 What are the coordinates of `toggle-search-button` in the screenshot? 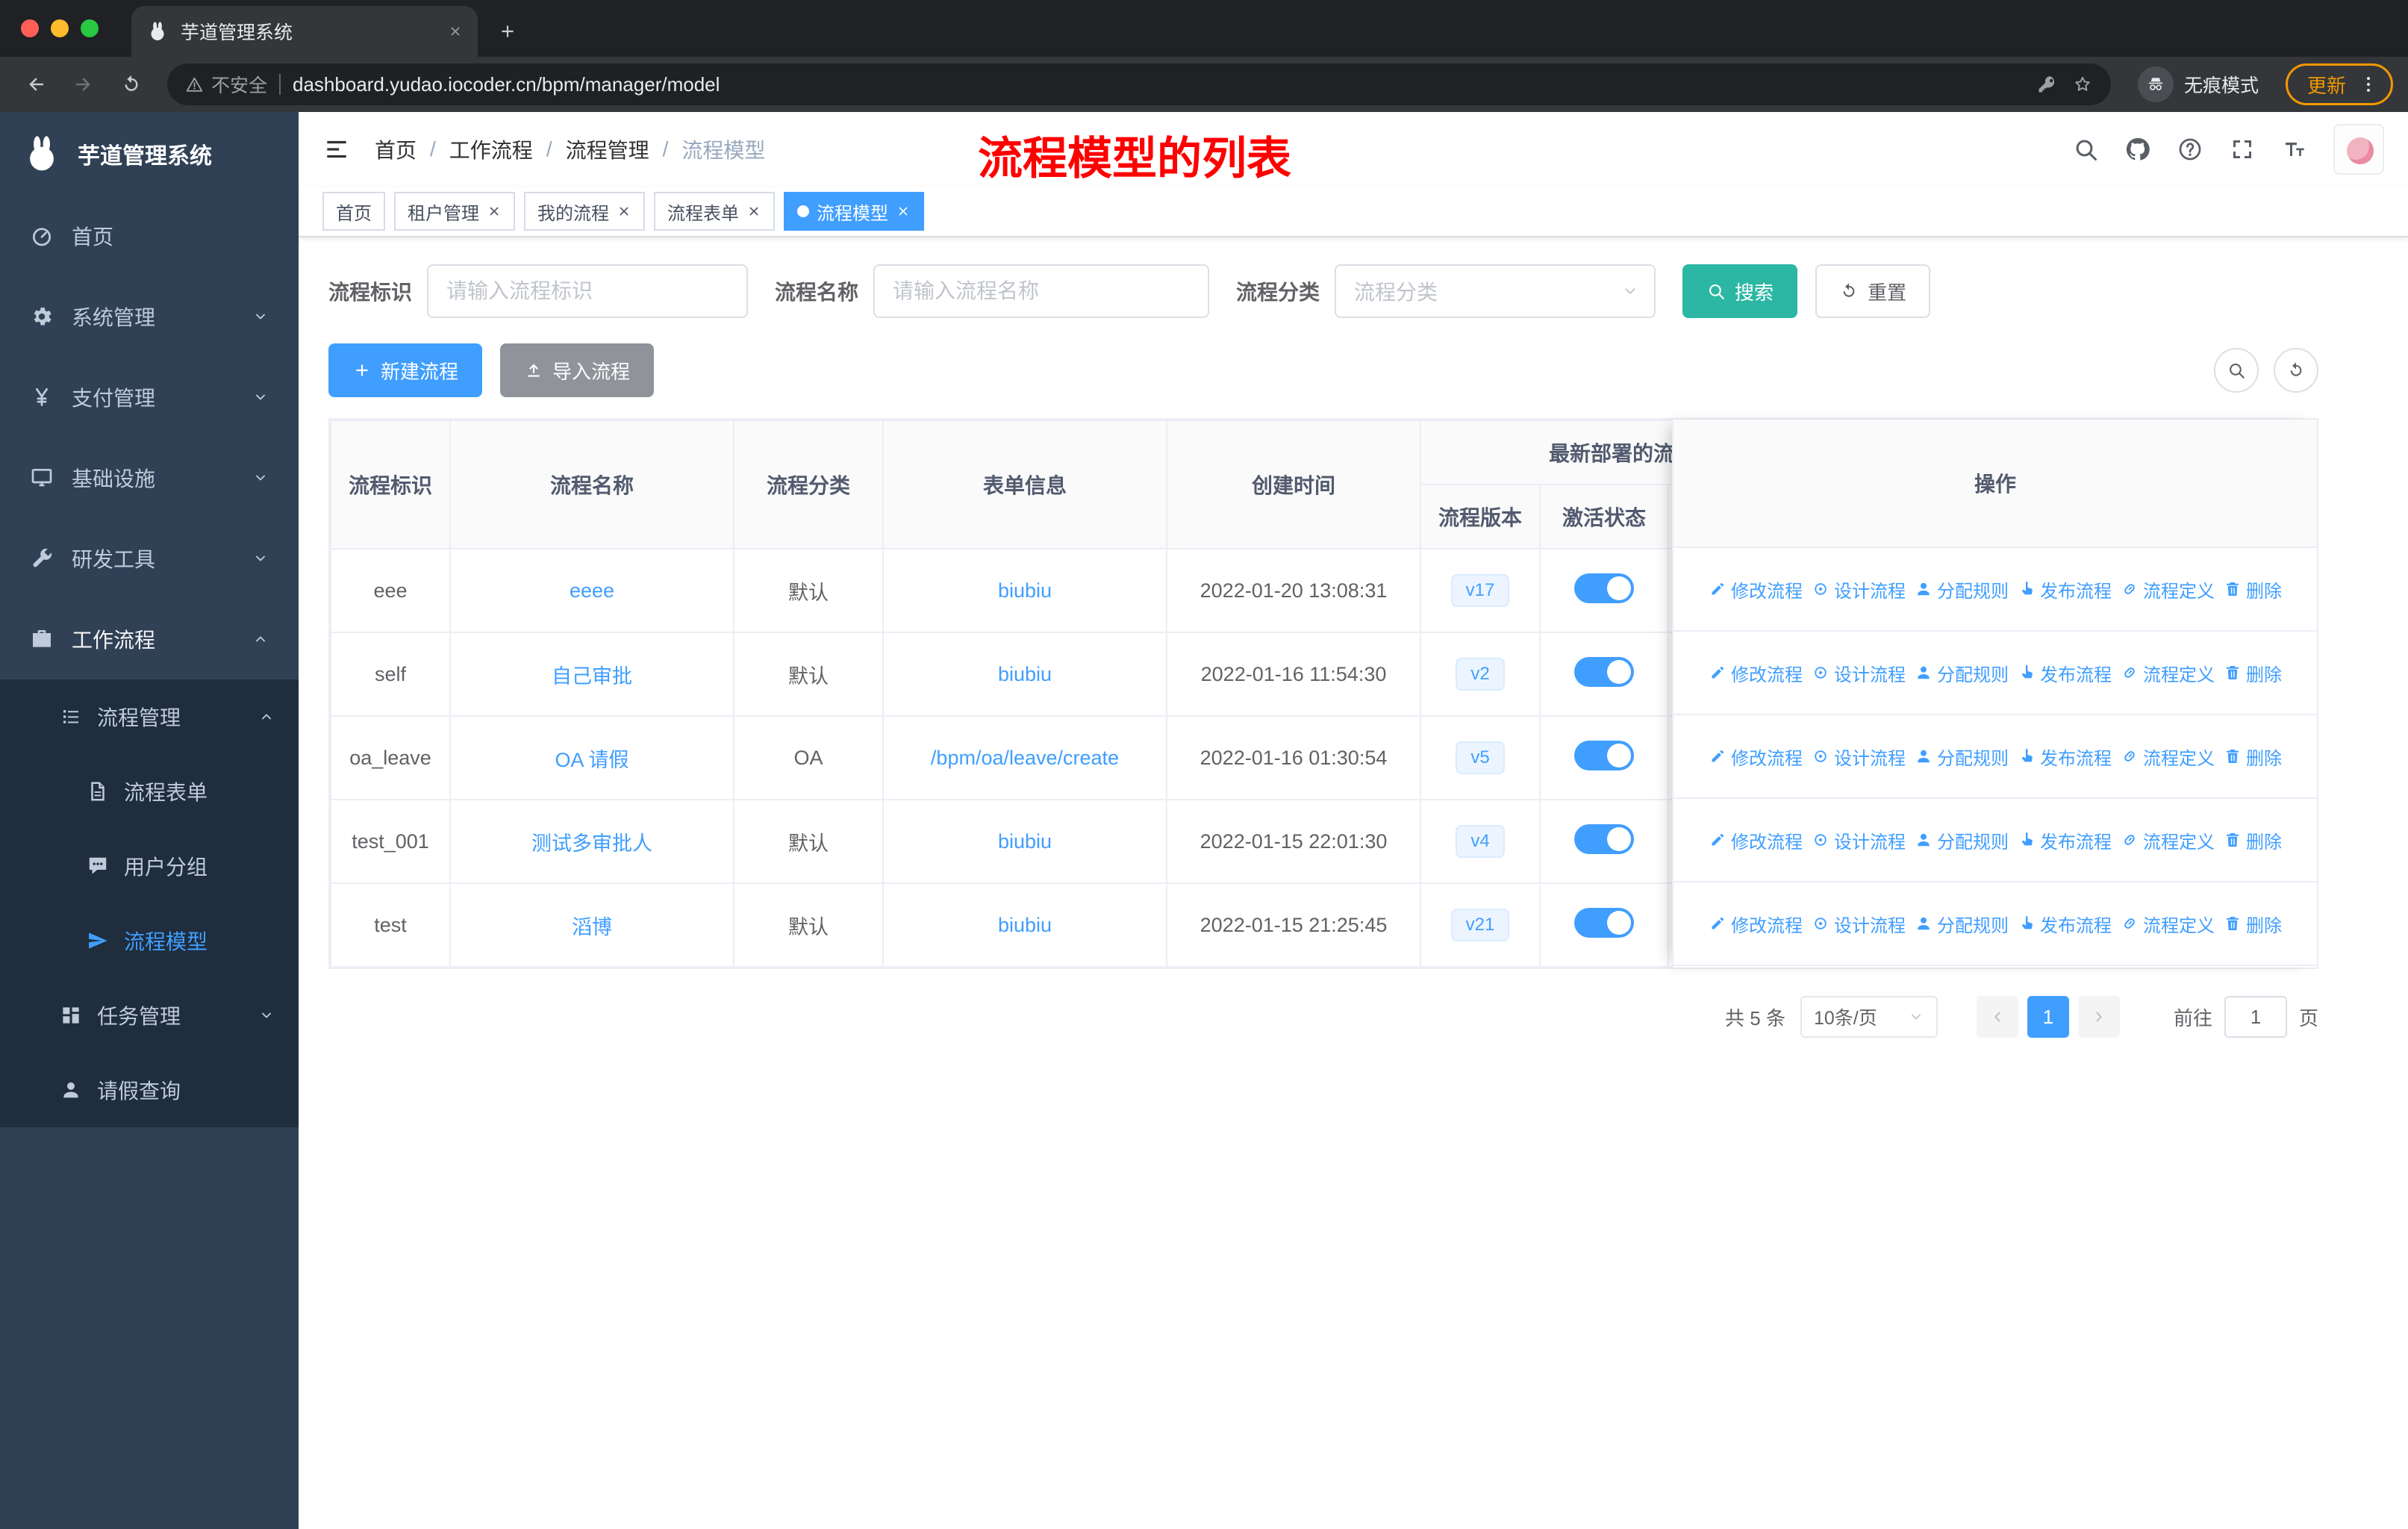 It's located at (2236, 371).